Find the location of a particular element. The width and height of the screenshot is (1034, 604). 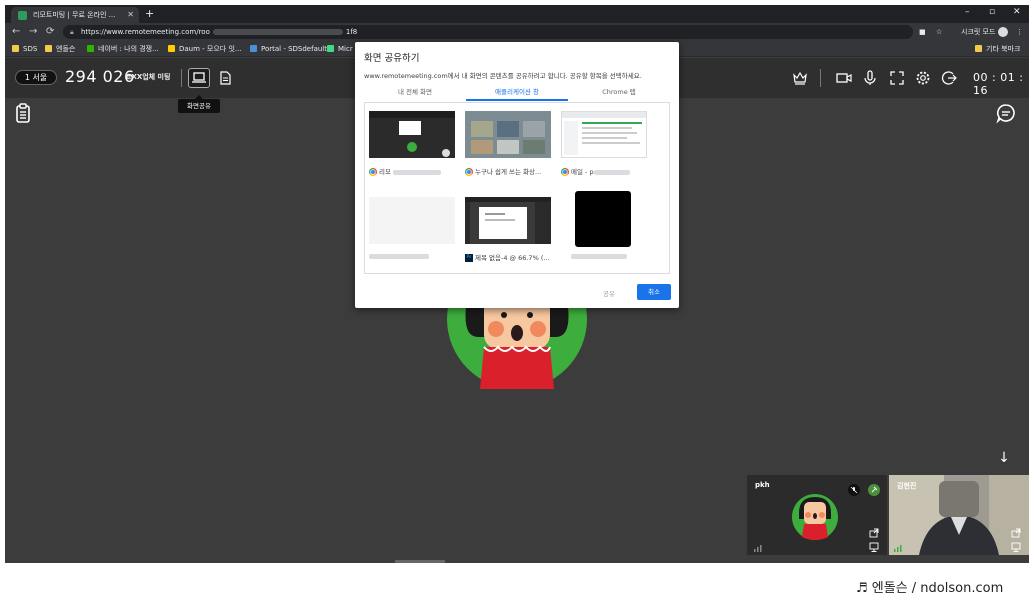

participant-tile: 김현진 is located at coordinates (959, 515).